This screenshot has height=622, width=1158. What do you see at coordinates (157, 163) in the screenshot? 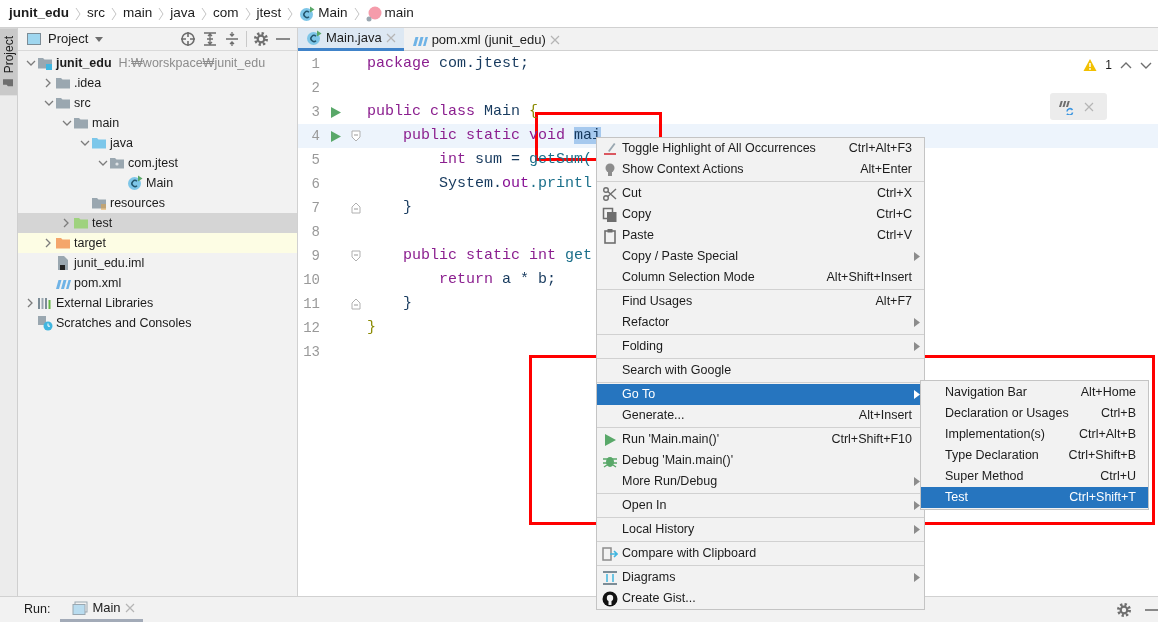
I see `tree-item: com.jtest` at bounding box center [157, 163].